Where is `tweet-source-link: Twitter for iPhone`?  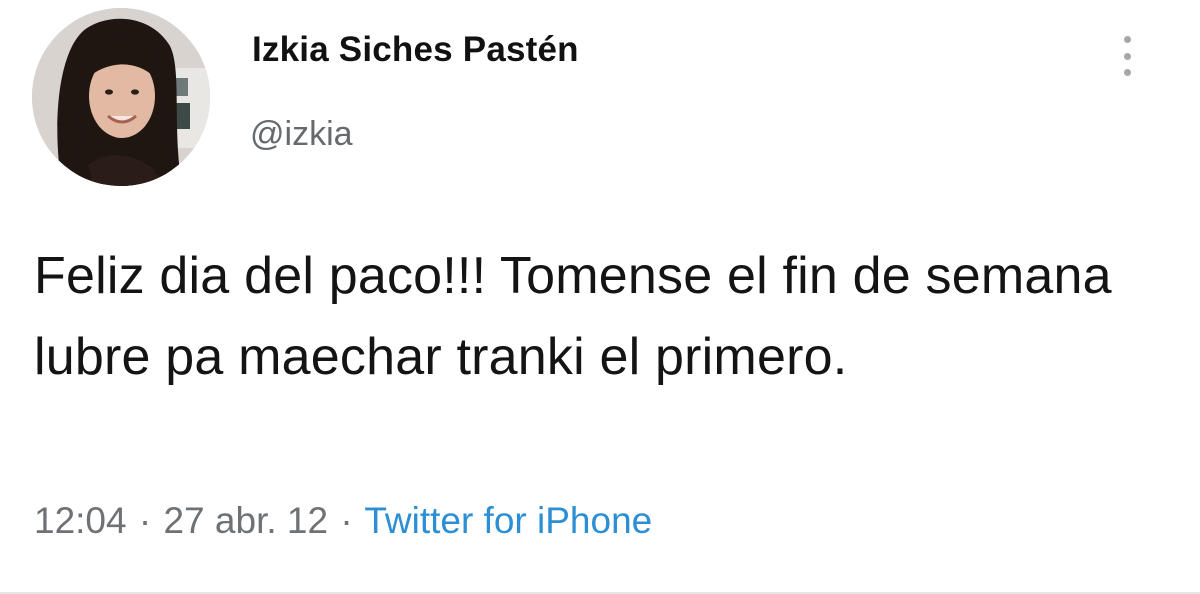
tweet-source-link: Twitter for iPhone is located at coordinates (508, 520).